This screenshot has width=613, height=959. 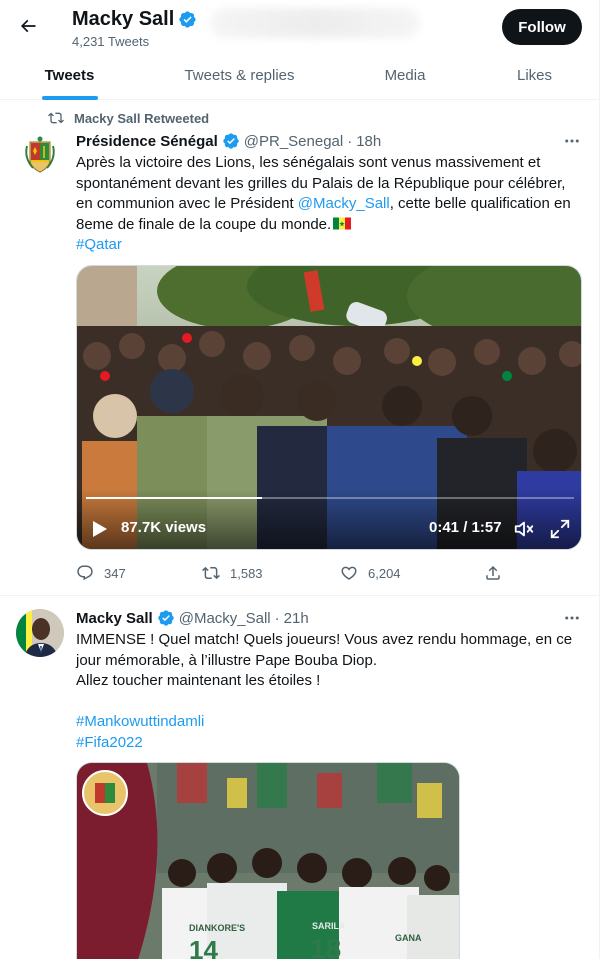 I want to click on tab-label: Likes, so click(x=534, y=75).